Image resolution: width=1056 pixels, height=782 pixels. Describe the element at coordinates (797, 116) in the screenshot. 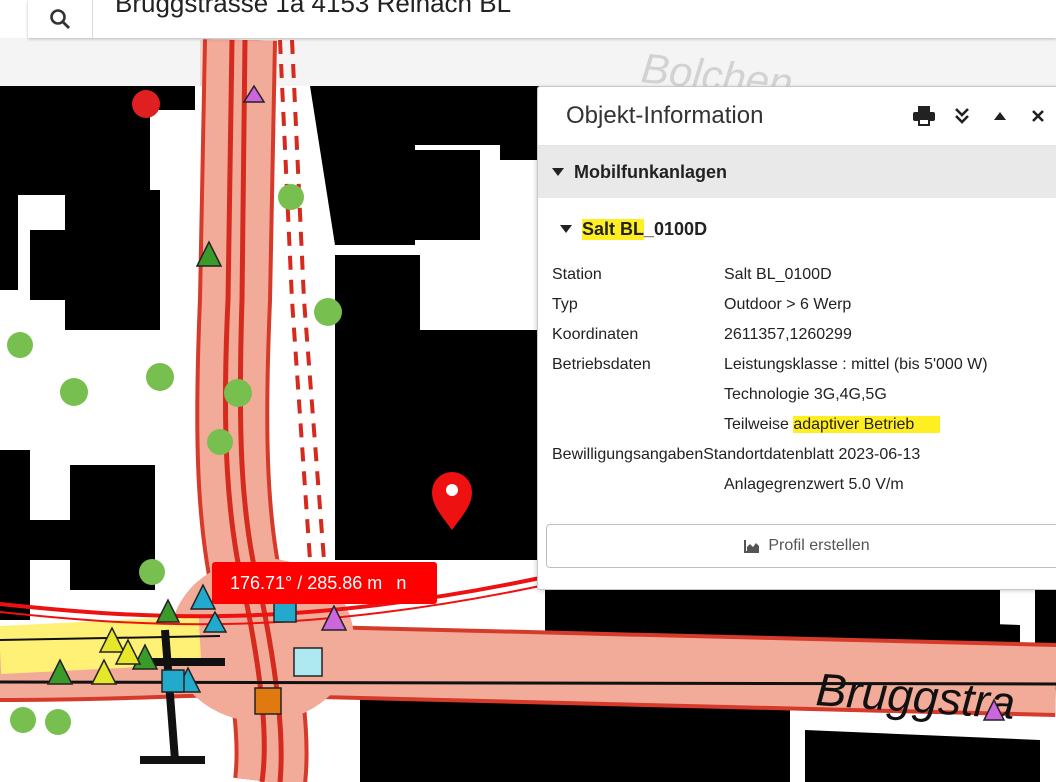

I see `panel-header: Objekt-Information` at that location.